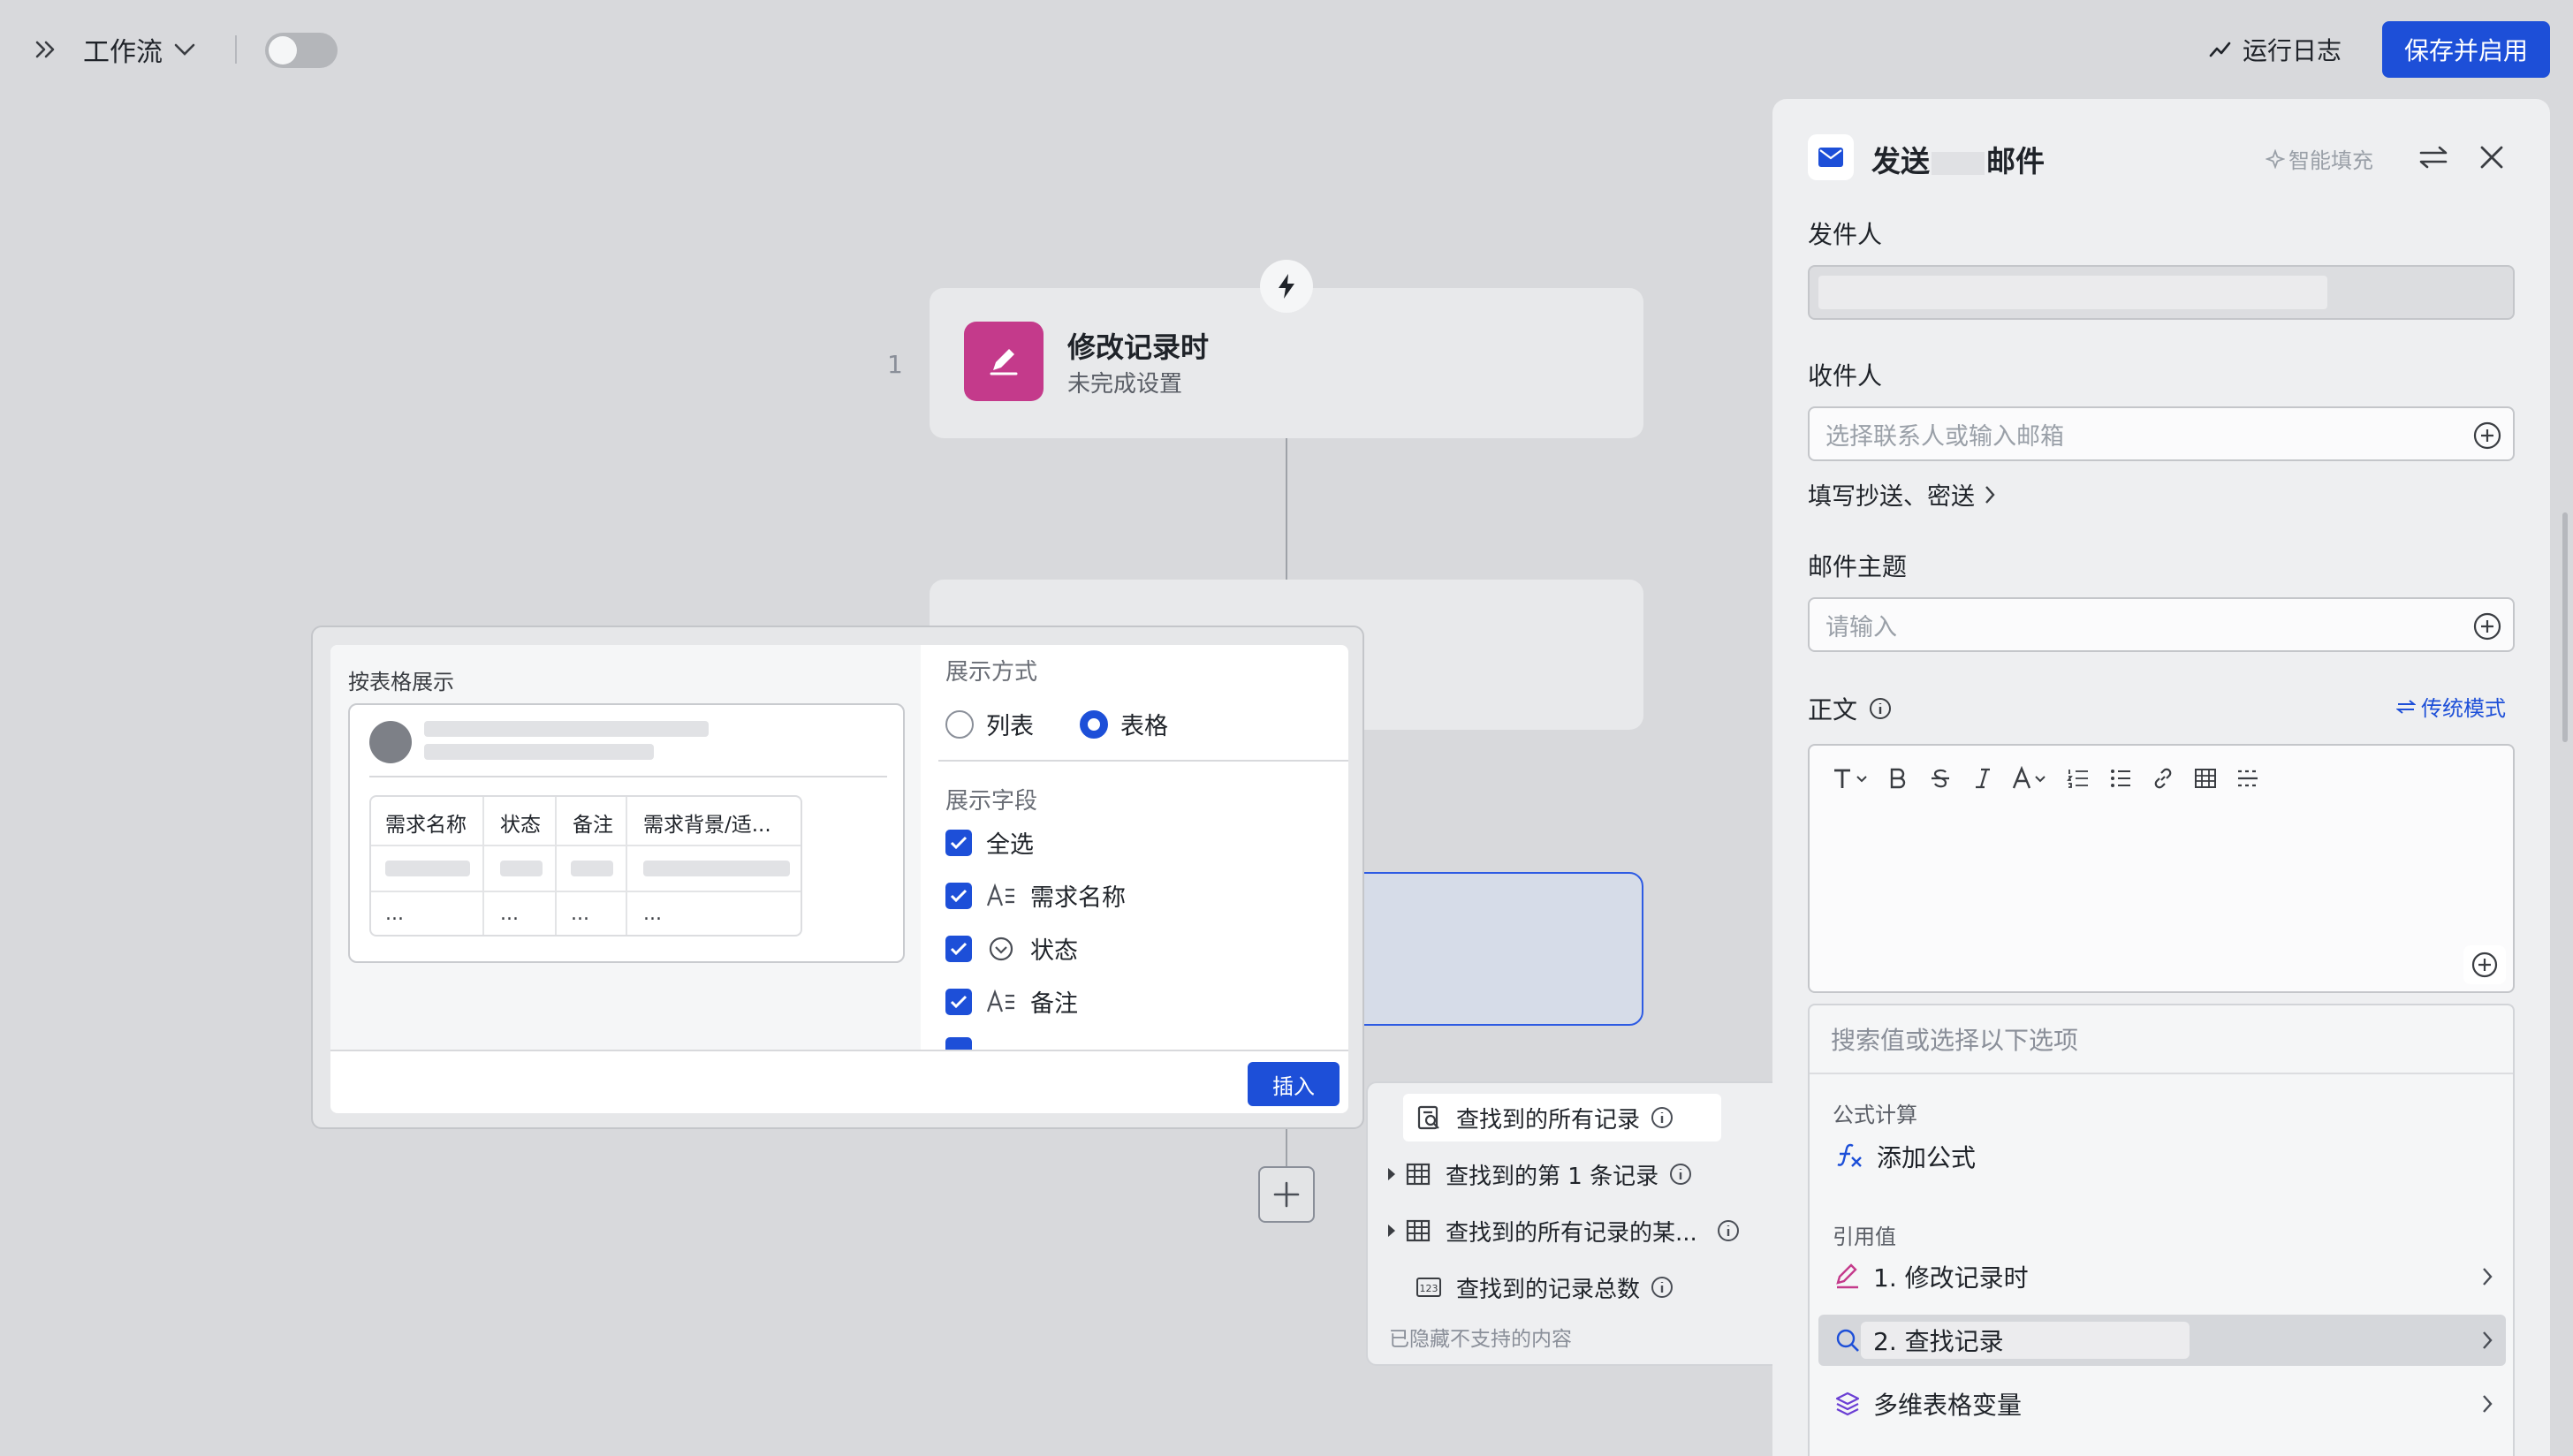  Describe the element at coordinates (2463, 708) in the screenshot. I see `legacy-mode-label: 传统模式` at that location.